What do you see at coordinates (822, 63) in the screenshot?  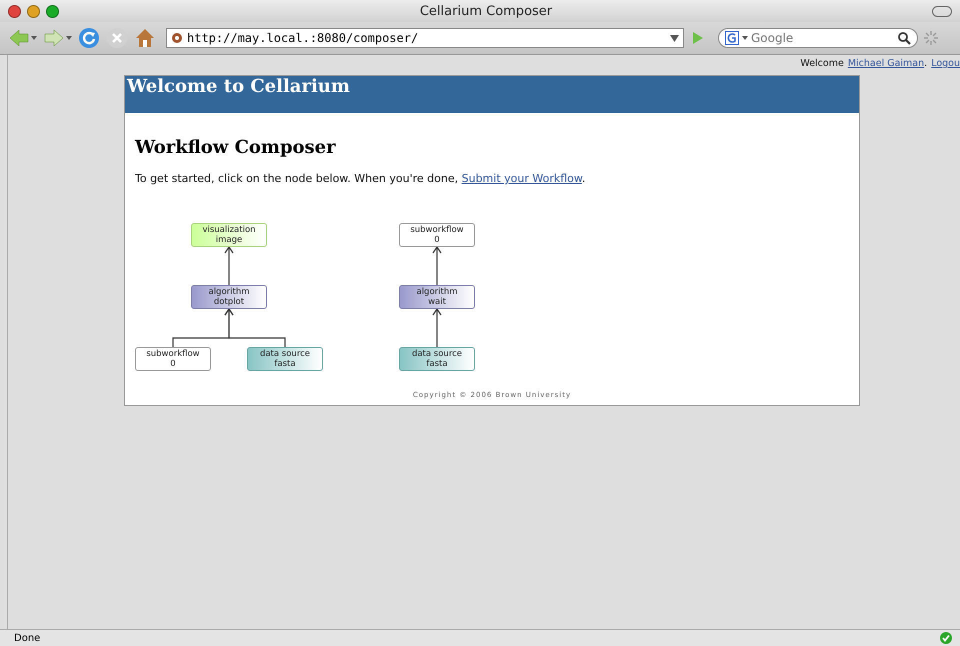 I see `welcome-text: Welcome` at bounding box center [822, 63].